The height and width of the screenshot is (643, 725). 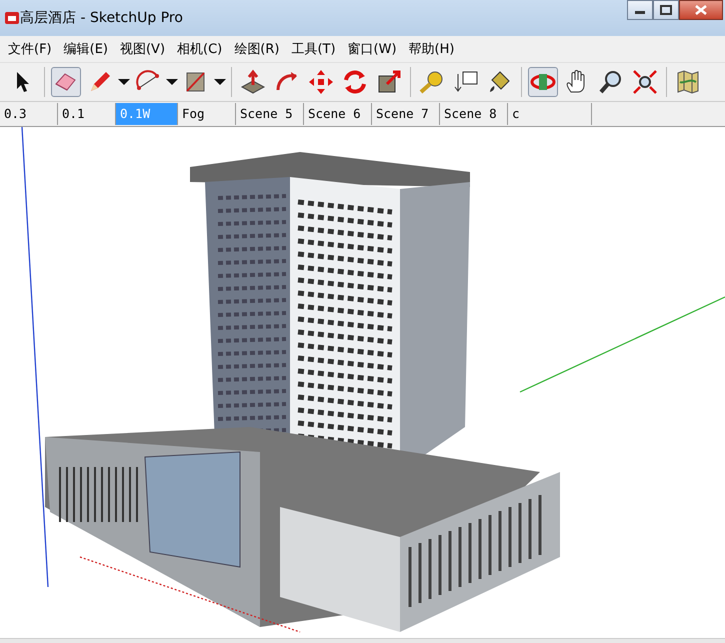 I want to click on zoom-extents-icon, so click(x=645, y=82).